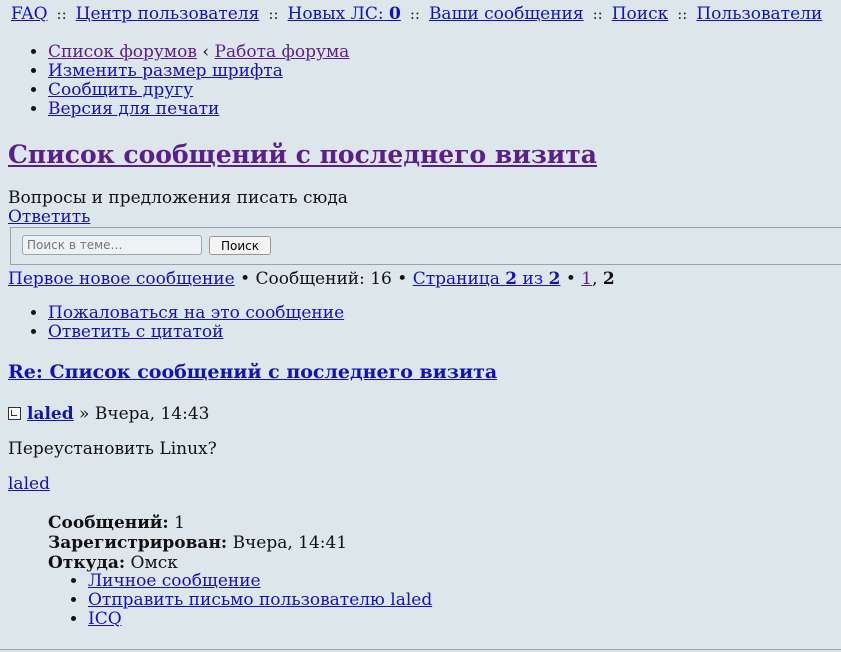  I want to click on profile-from-value: Омск, so click(154, 563).